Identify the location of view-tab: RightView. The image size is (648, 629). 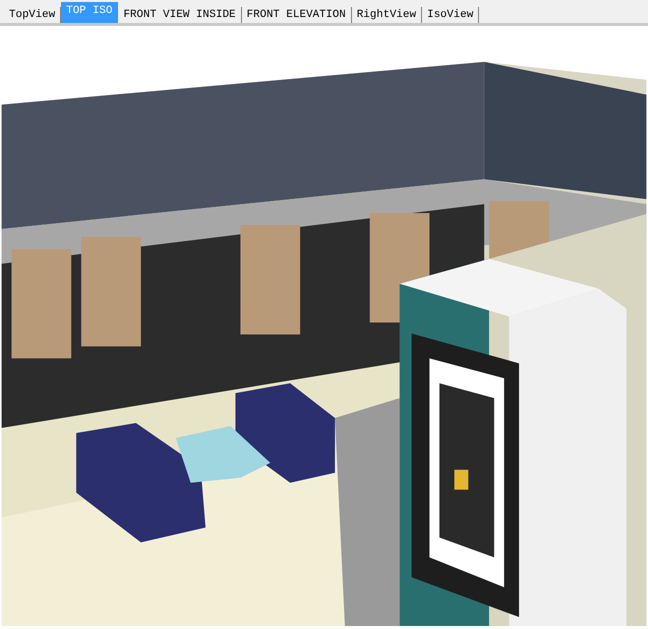
(387, 15).